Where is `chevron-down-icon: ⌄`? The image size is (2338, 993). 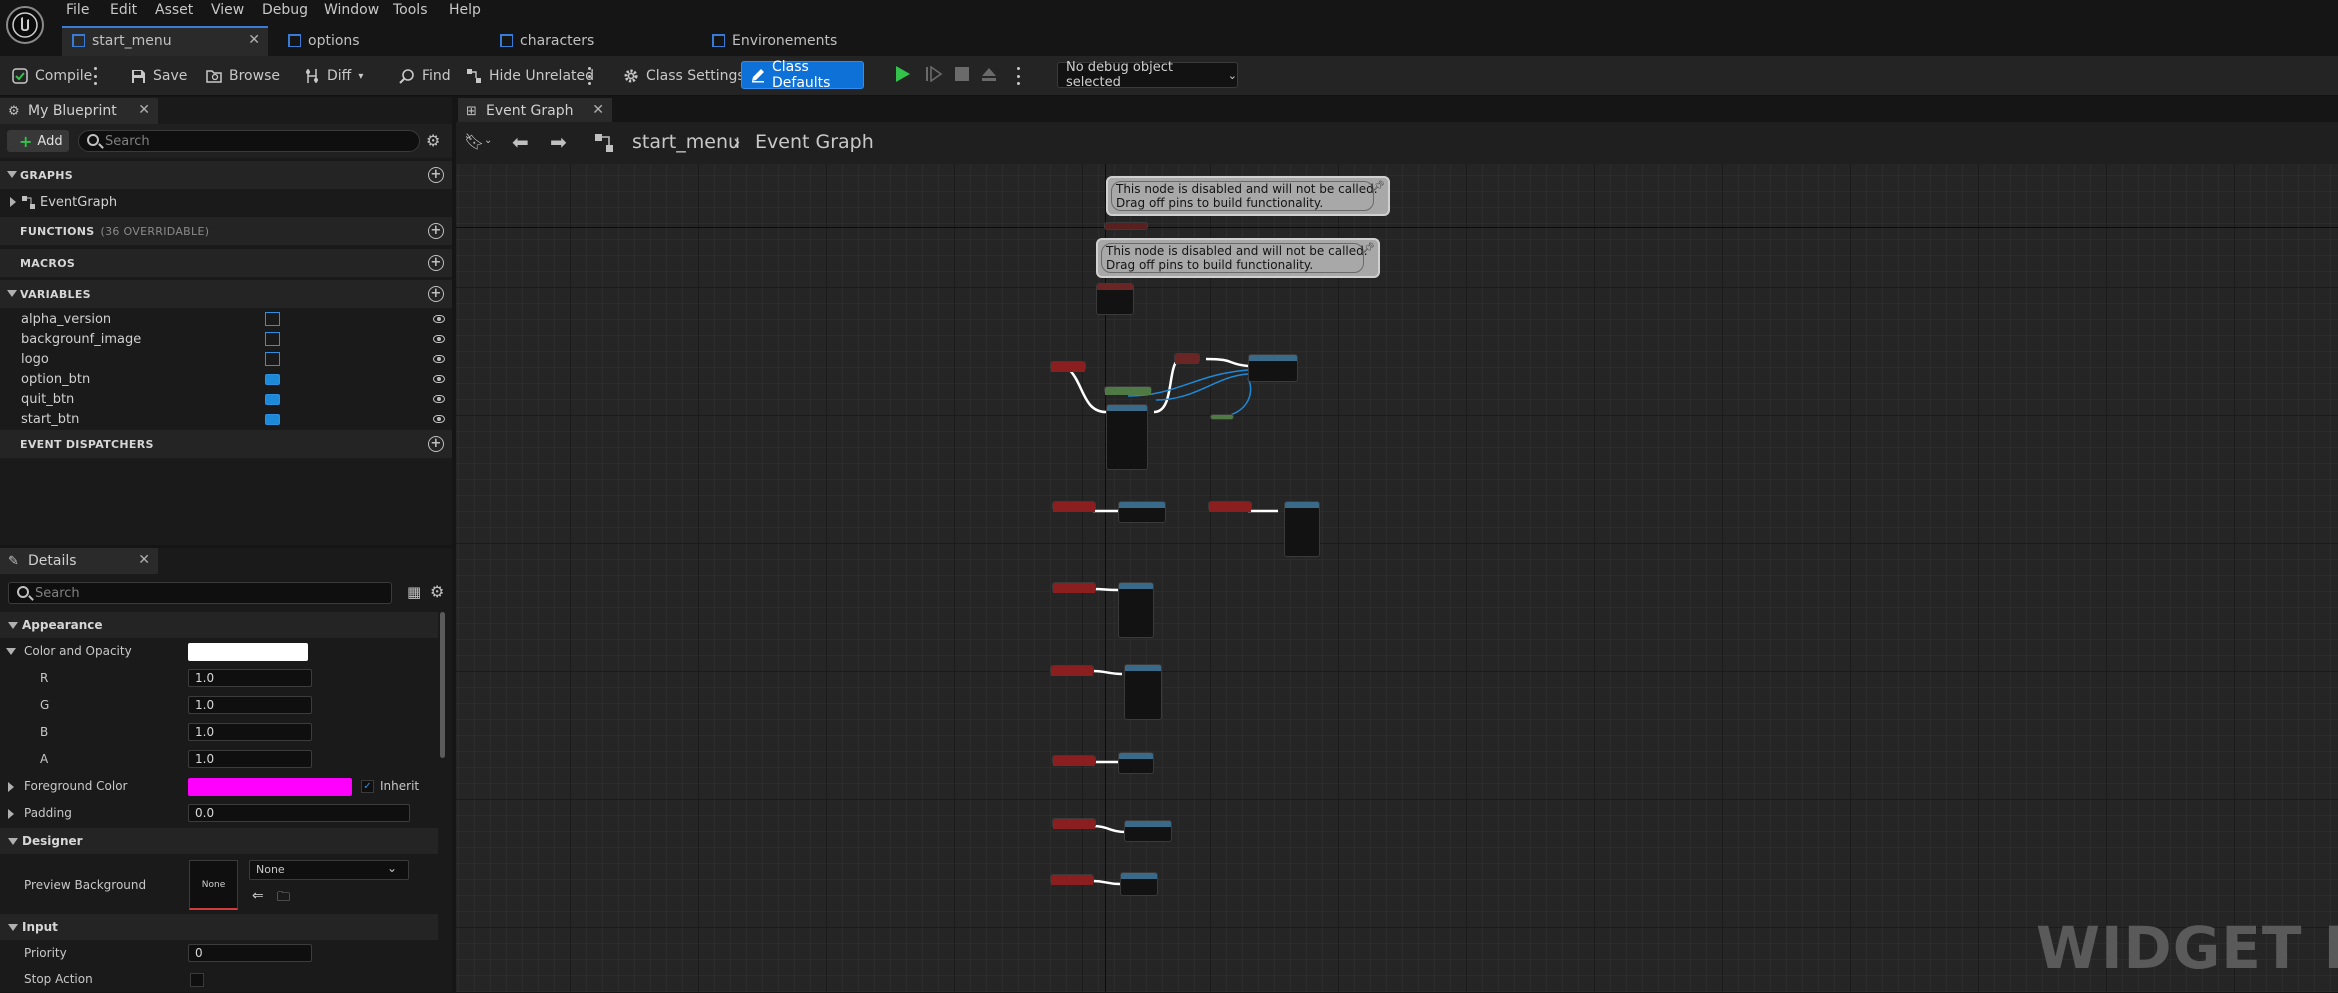 chevron-down-icon: ⌄ is located at coordinates (488, 140).